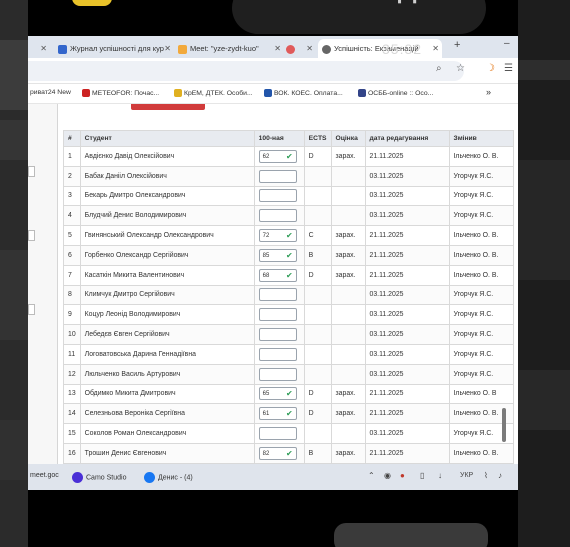  I want to click on pen-icon: ✎, so click(297, 2).